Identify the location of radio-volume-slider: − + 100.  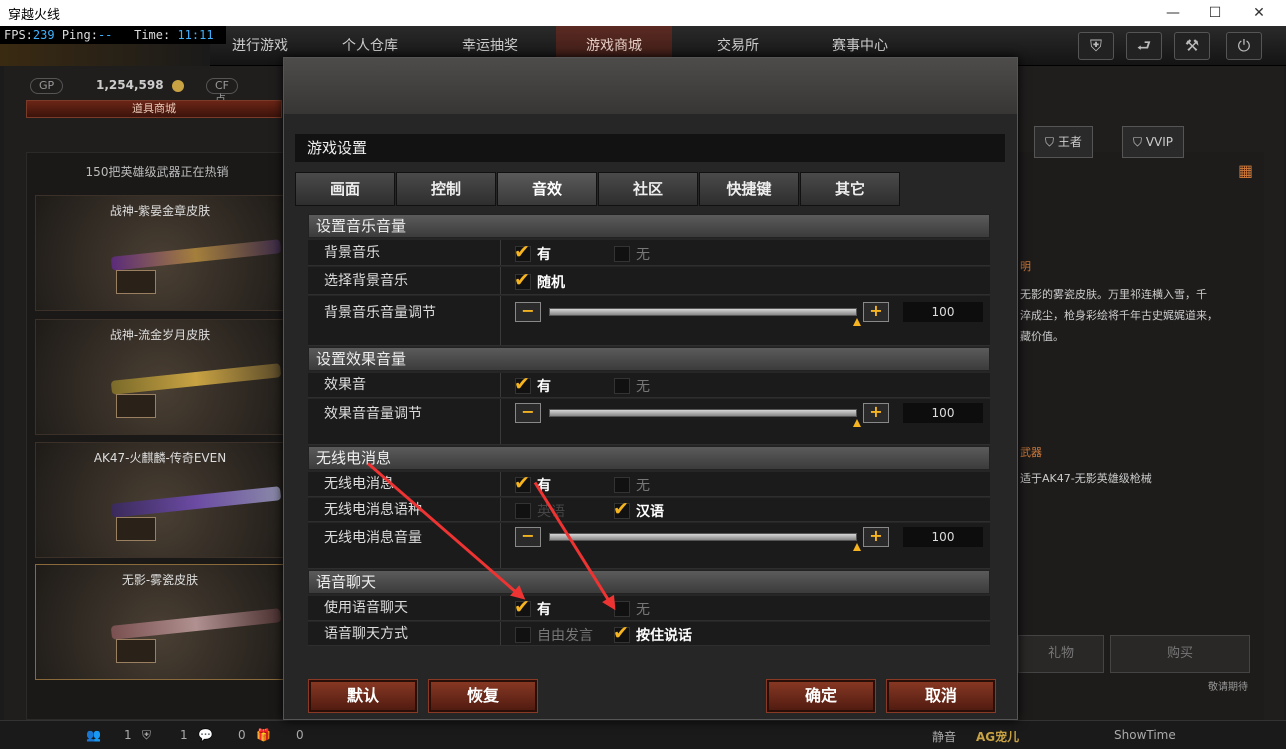
(750, 539).